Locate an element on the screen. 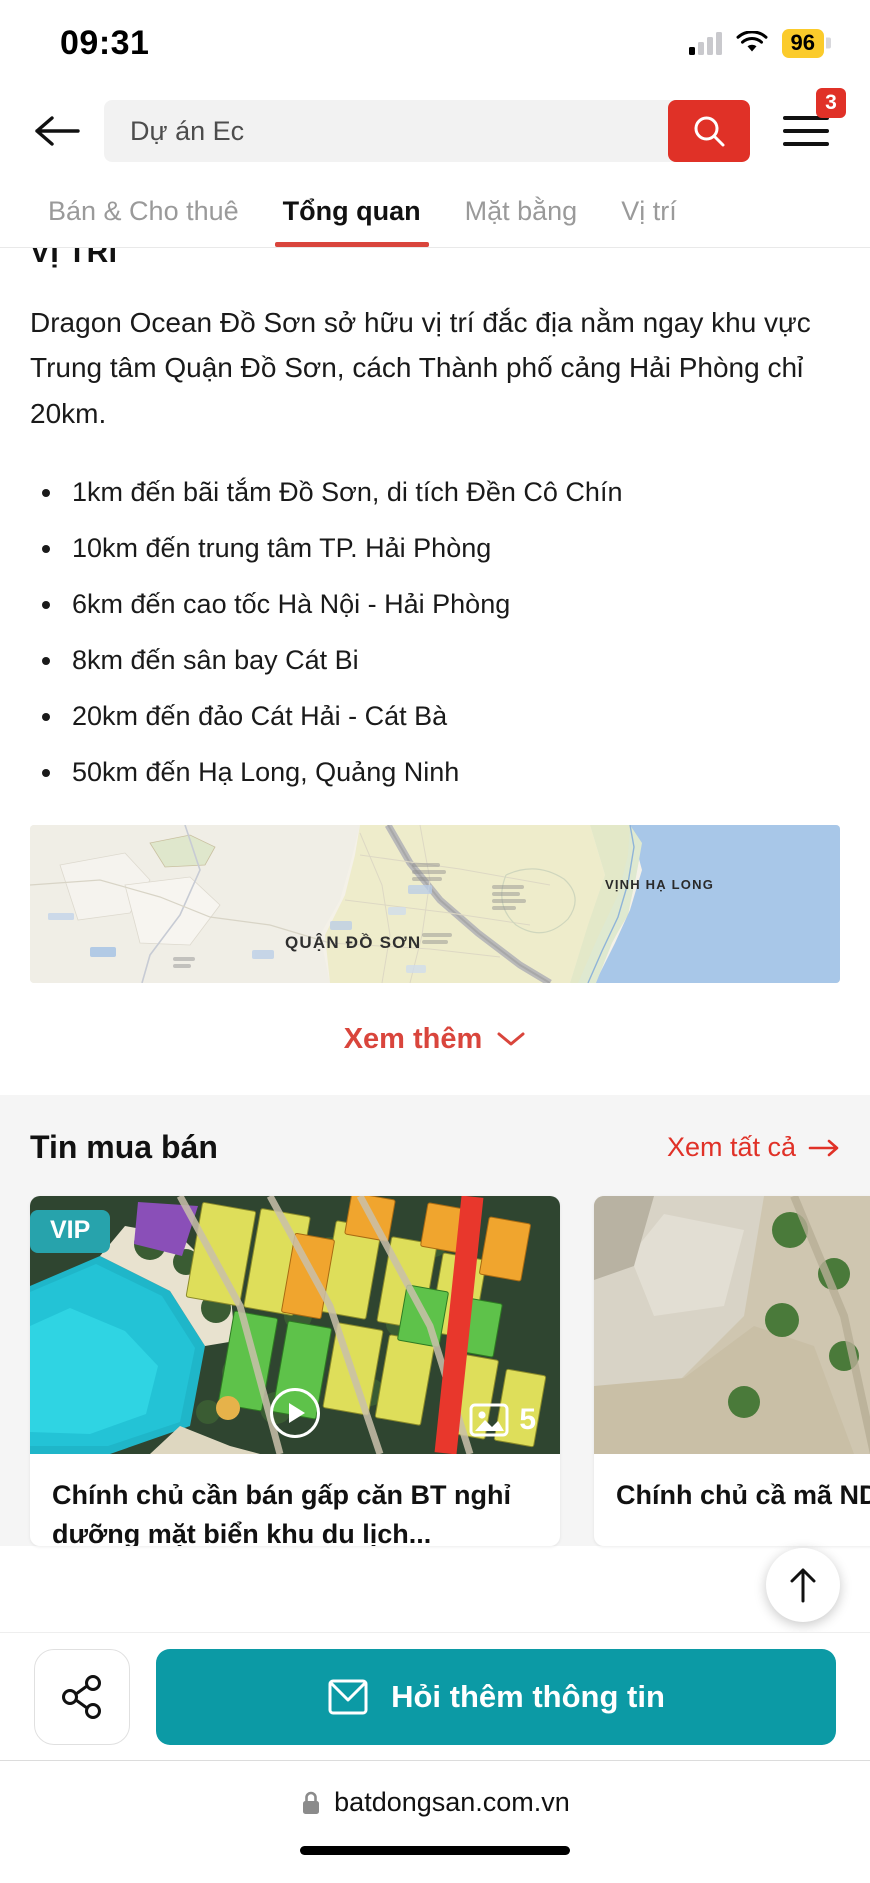  battery-indicator: 96 is located at coordinates (802, 43).